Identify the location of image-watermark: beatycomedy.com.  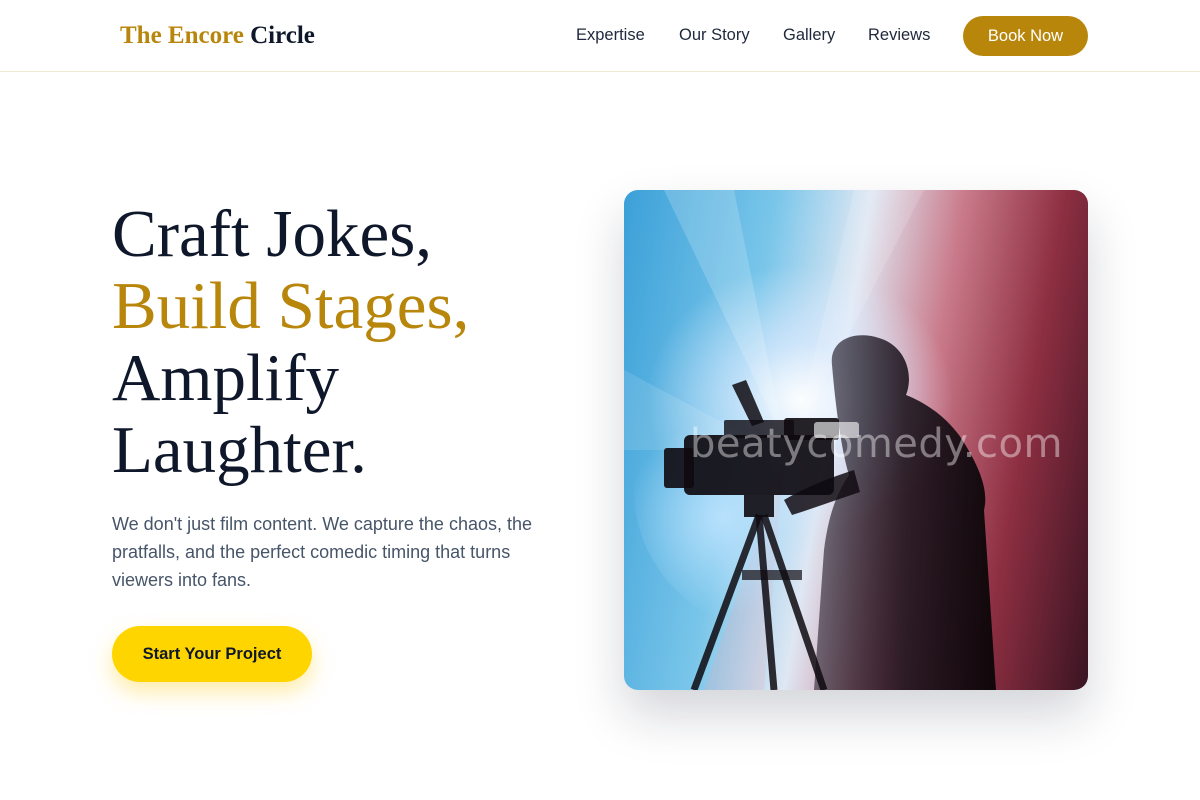
(876, 444).